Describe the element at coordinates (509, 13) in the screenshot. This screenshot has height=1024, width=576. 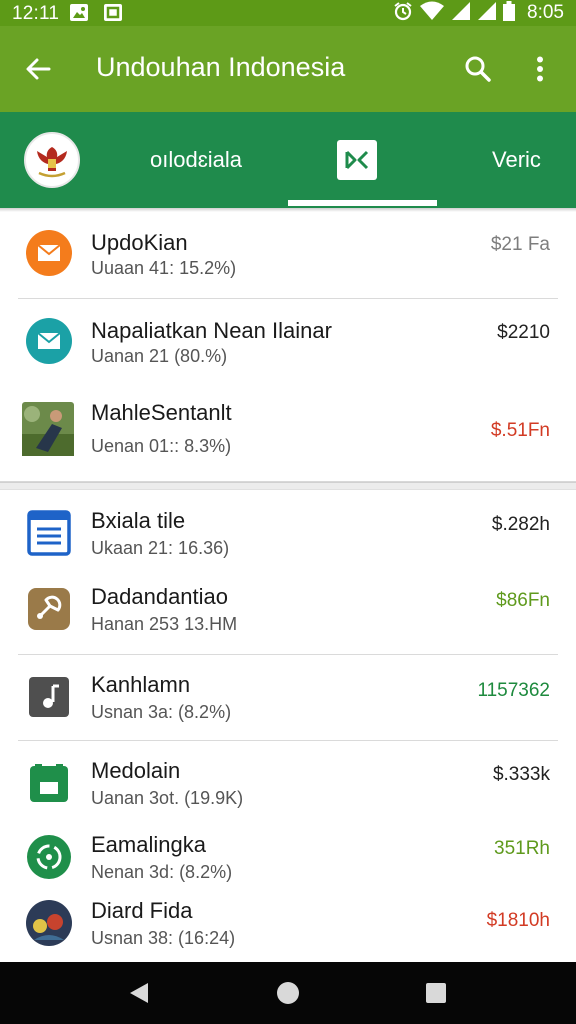
I see `battery-icon` at that location.